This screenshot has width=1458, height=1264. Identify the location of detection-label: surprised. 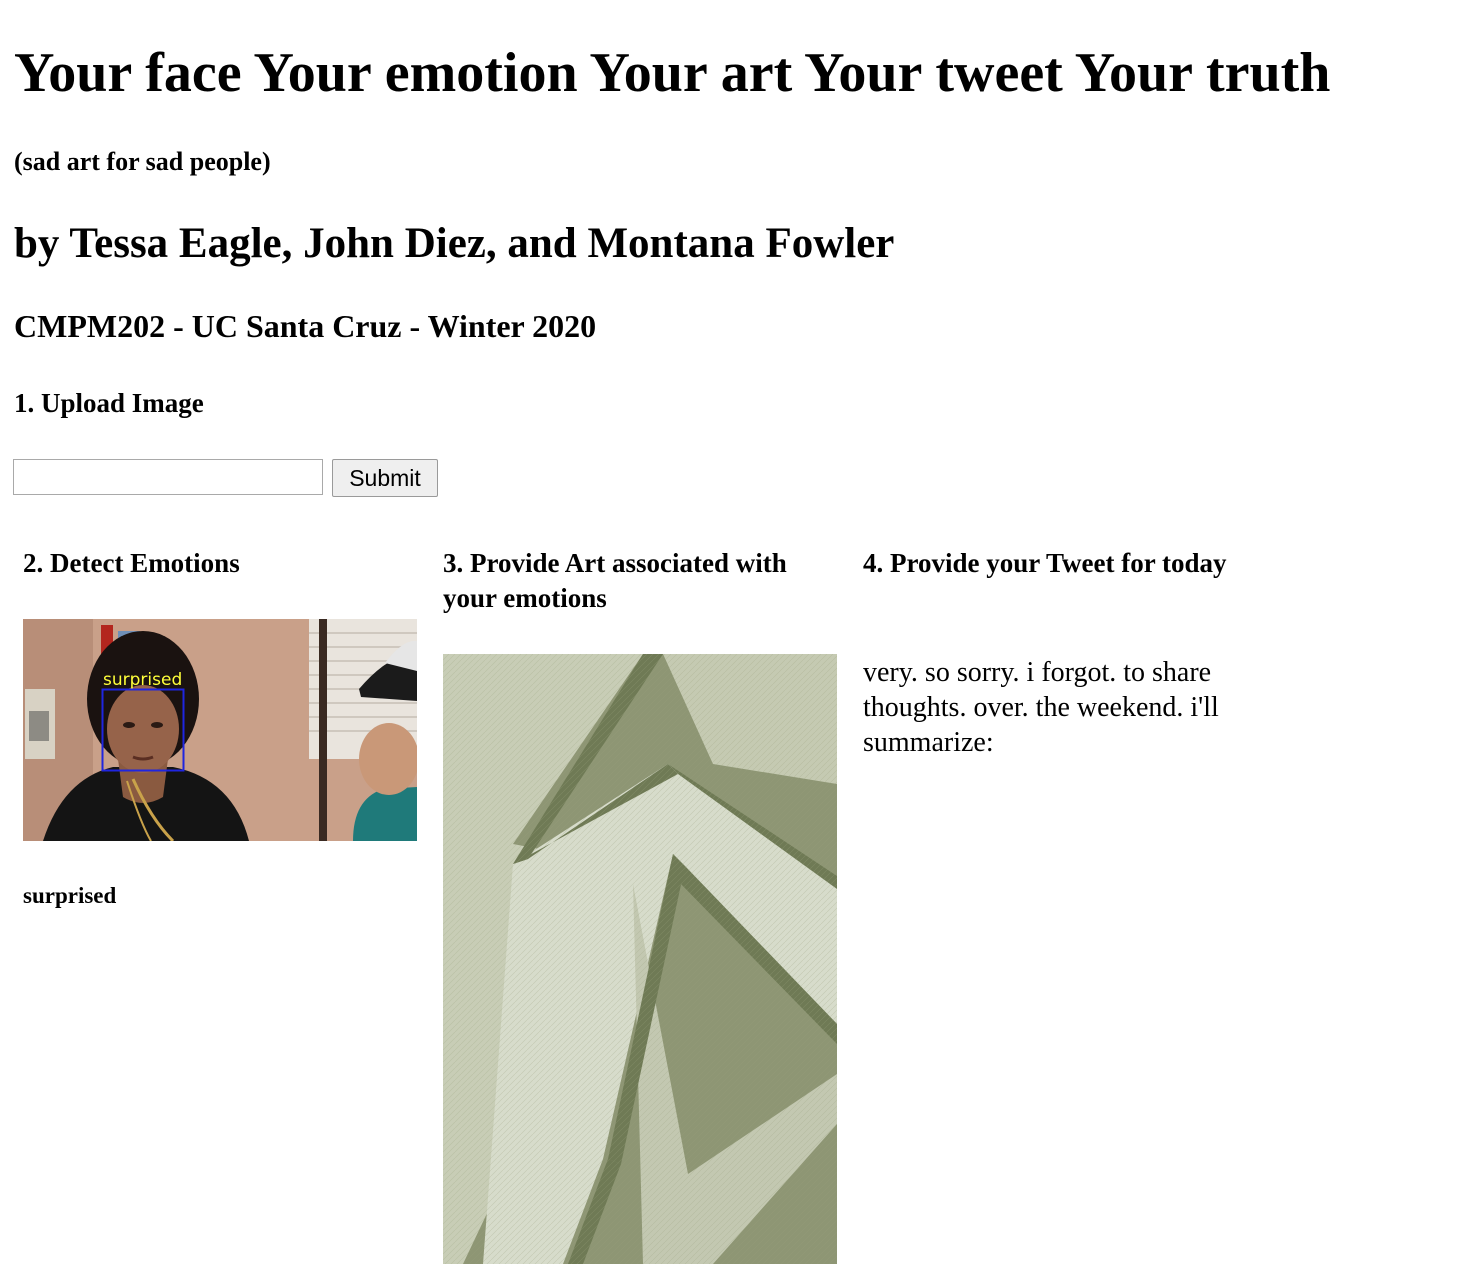
(142, 680).